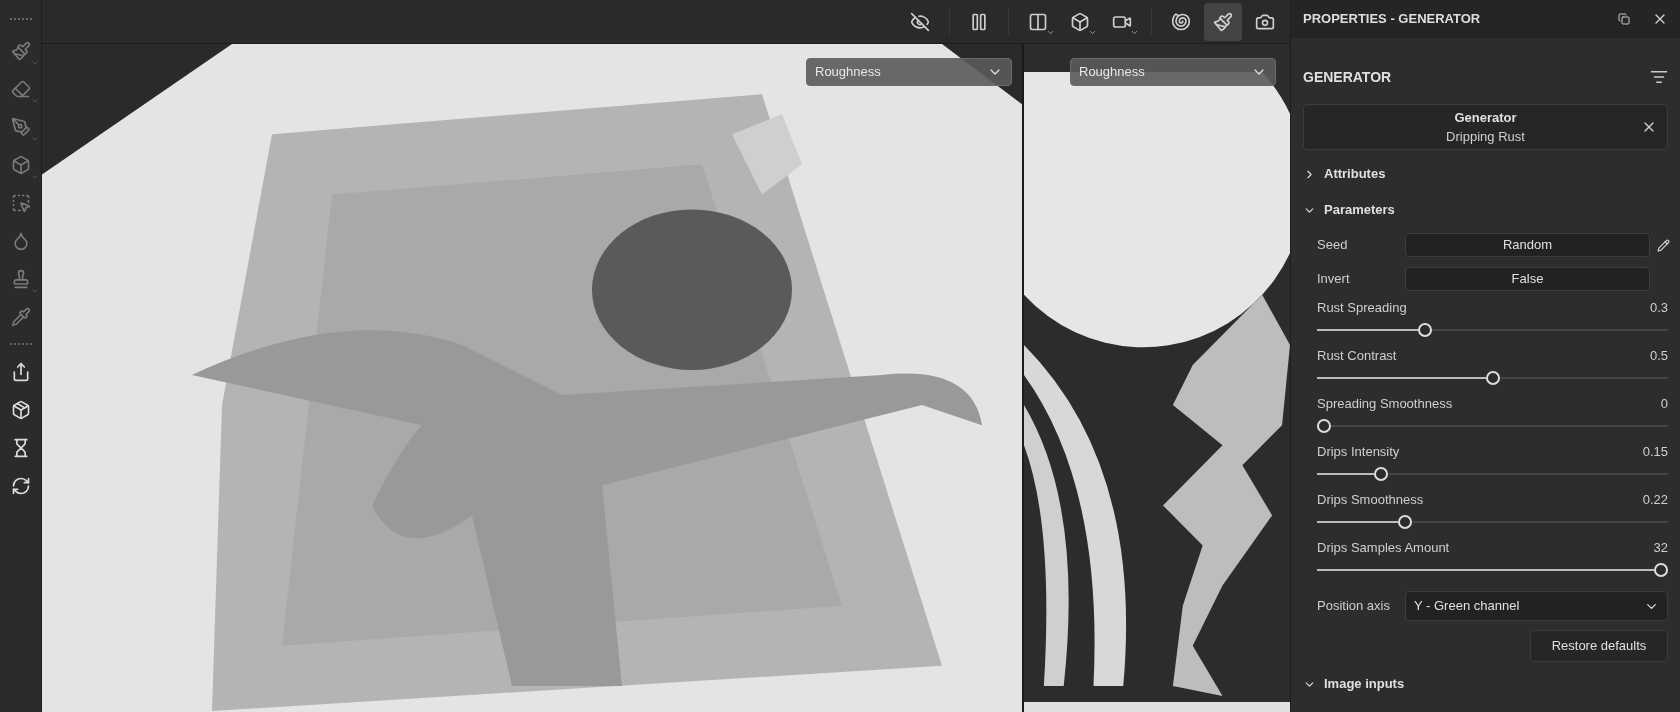 This screenshot has width=1680, height=712. Describe the element at coordinates (1383, 548) in the screenshot. I see `parameter-label: Drips Samples Amount` at that location.